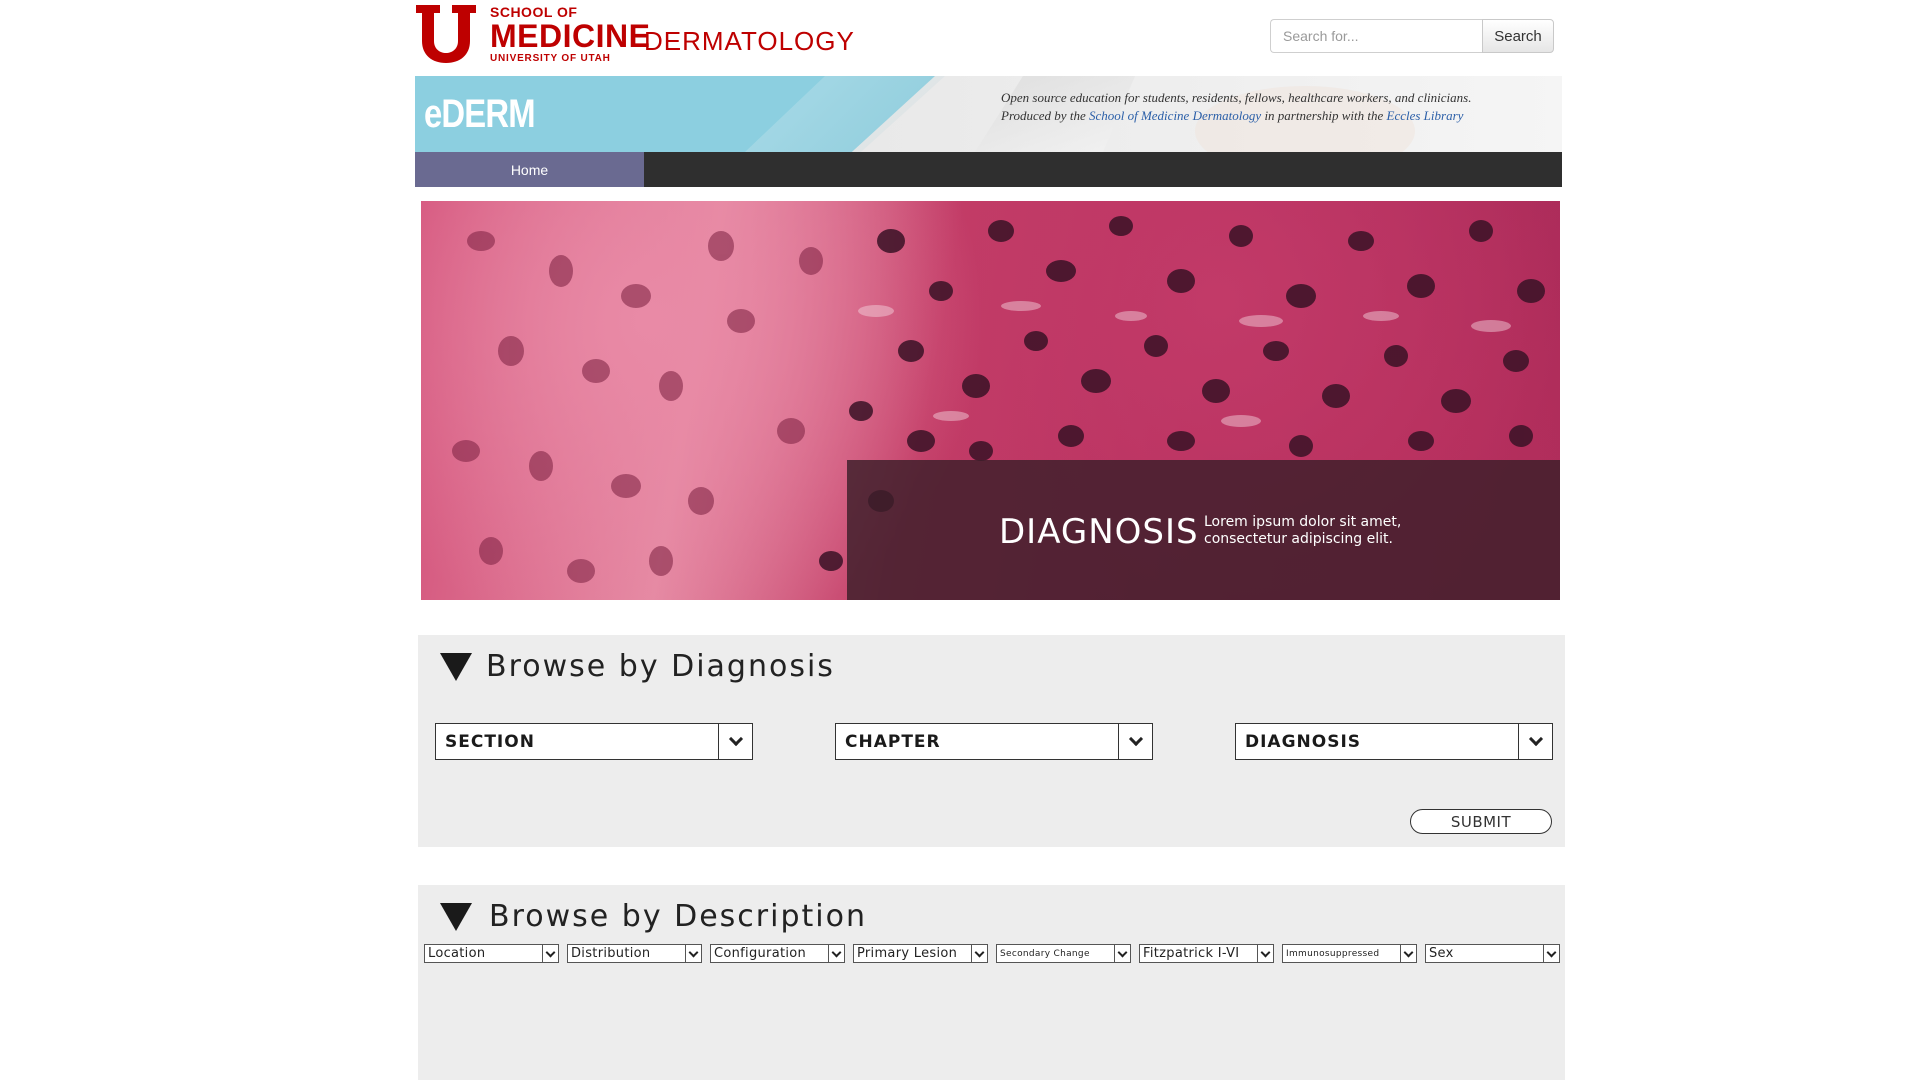  What do you see at coordinates (1518, 36) in the screenshot?
I see `search-button: Search` at bounding box center [1518, 36].